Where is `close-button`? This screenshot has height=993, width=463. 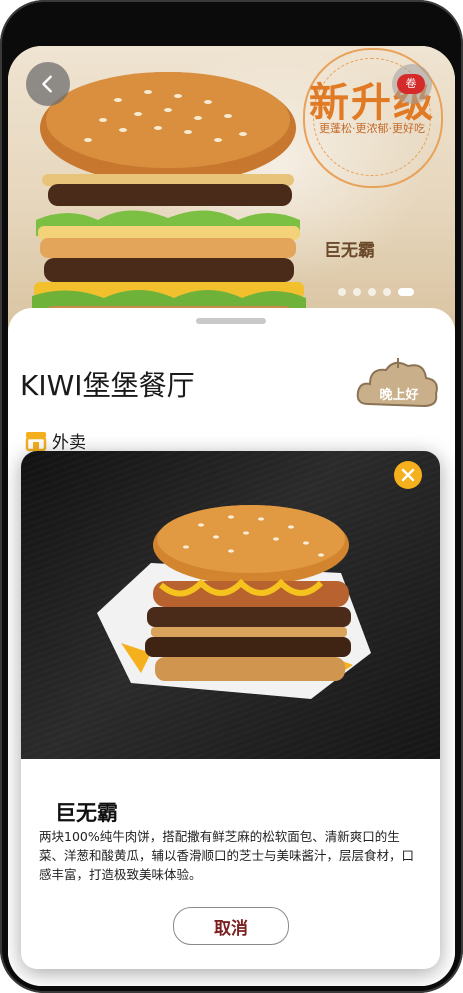 close-button is located at coordinates (408, 475).